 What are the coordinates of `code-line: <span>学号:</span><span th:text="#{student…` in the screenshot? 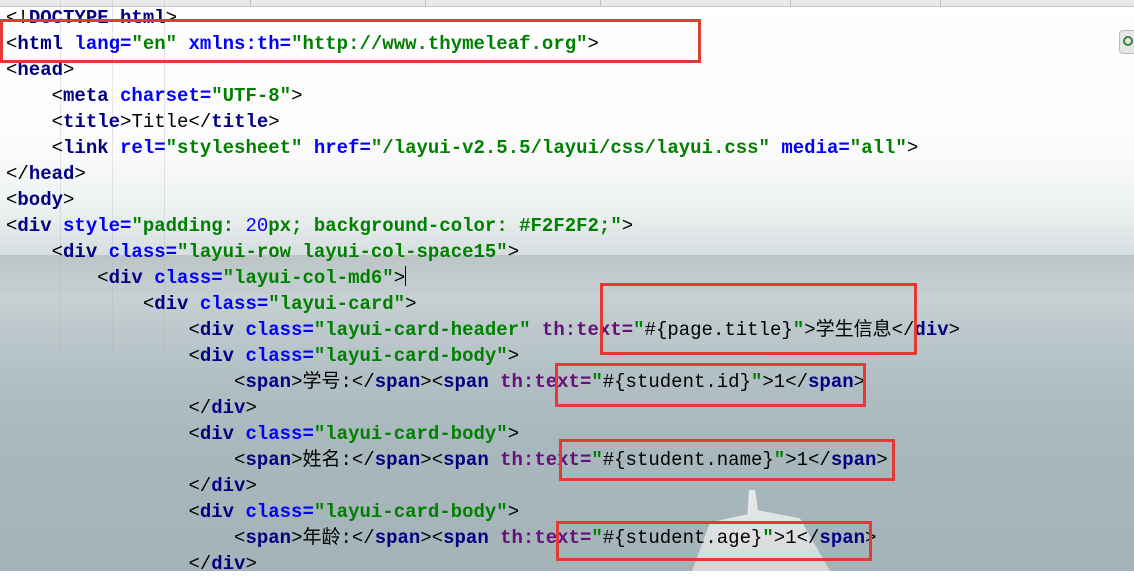 It's located at (483, 382).